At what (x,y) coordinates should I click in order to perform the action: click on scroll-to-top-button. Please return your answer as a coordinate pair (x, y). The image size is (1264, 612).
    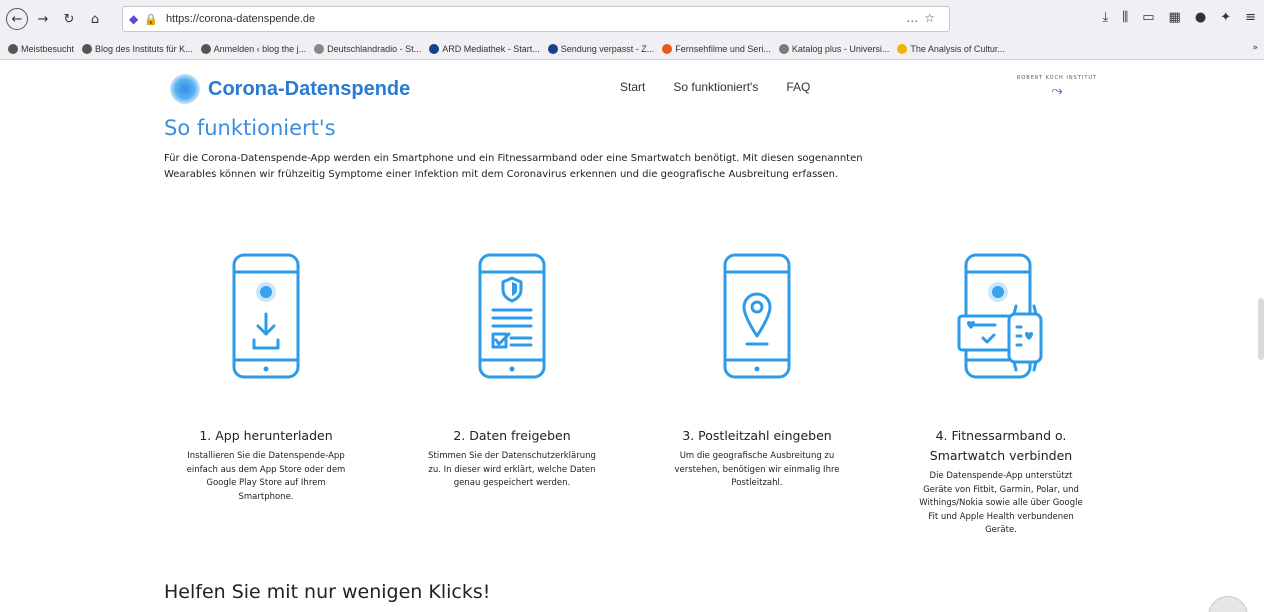
    Looking at the image, I should click on (1228, 604).